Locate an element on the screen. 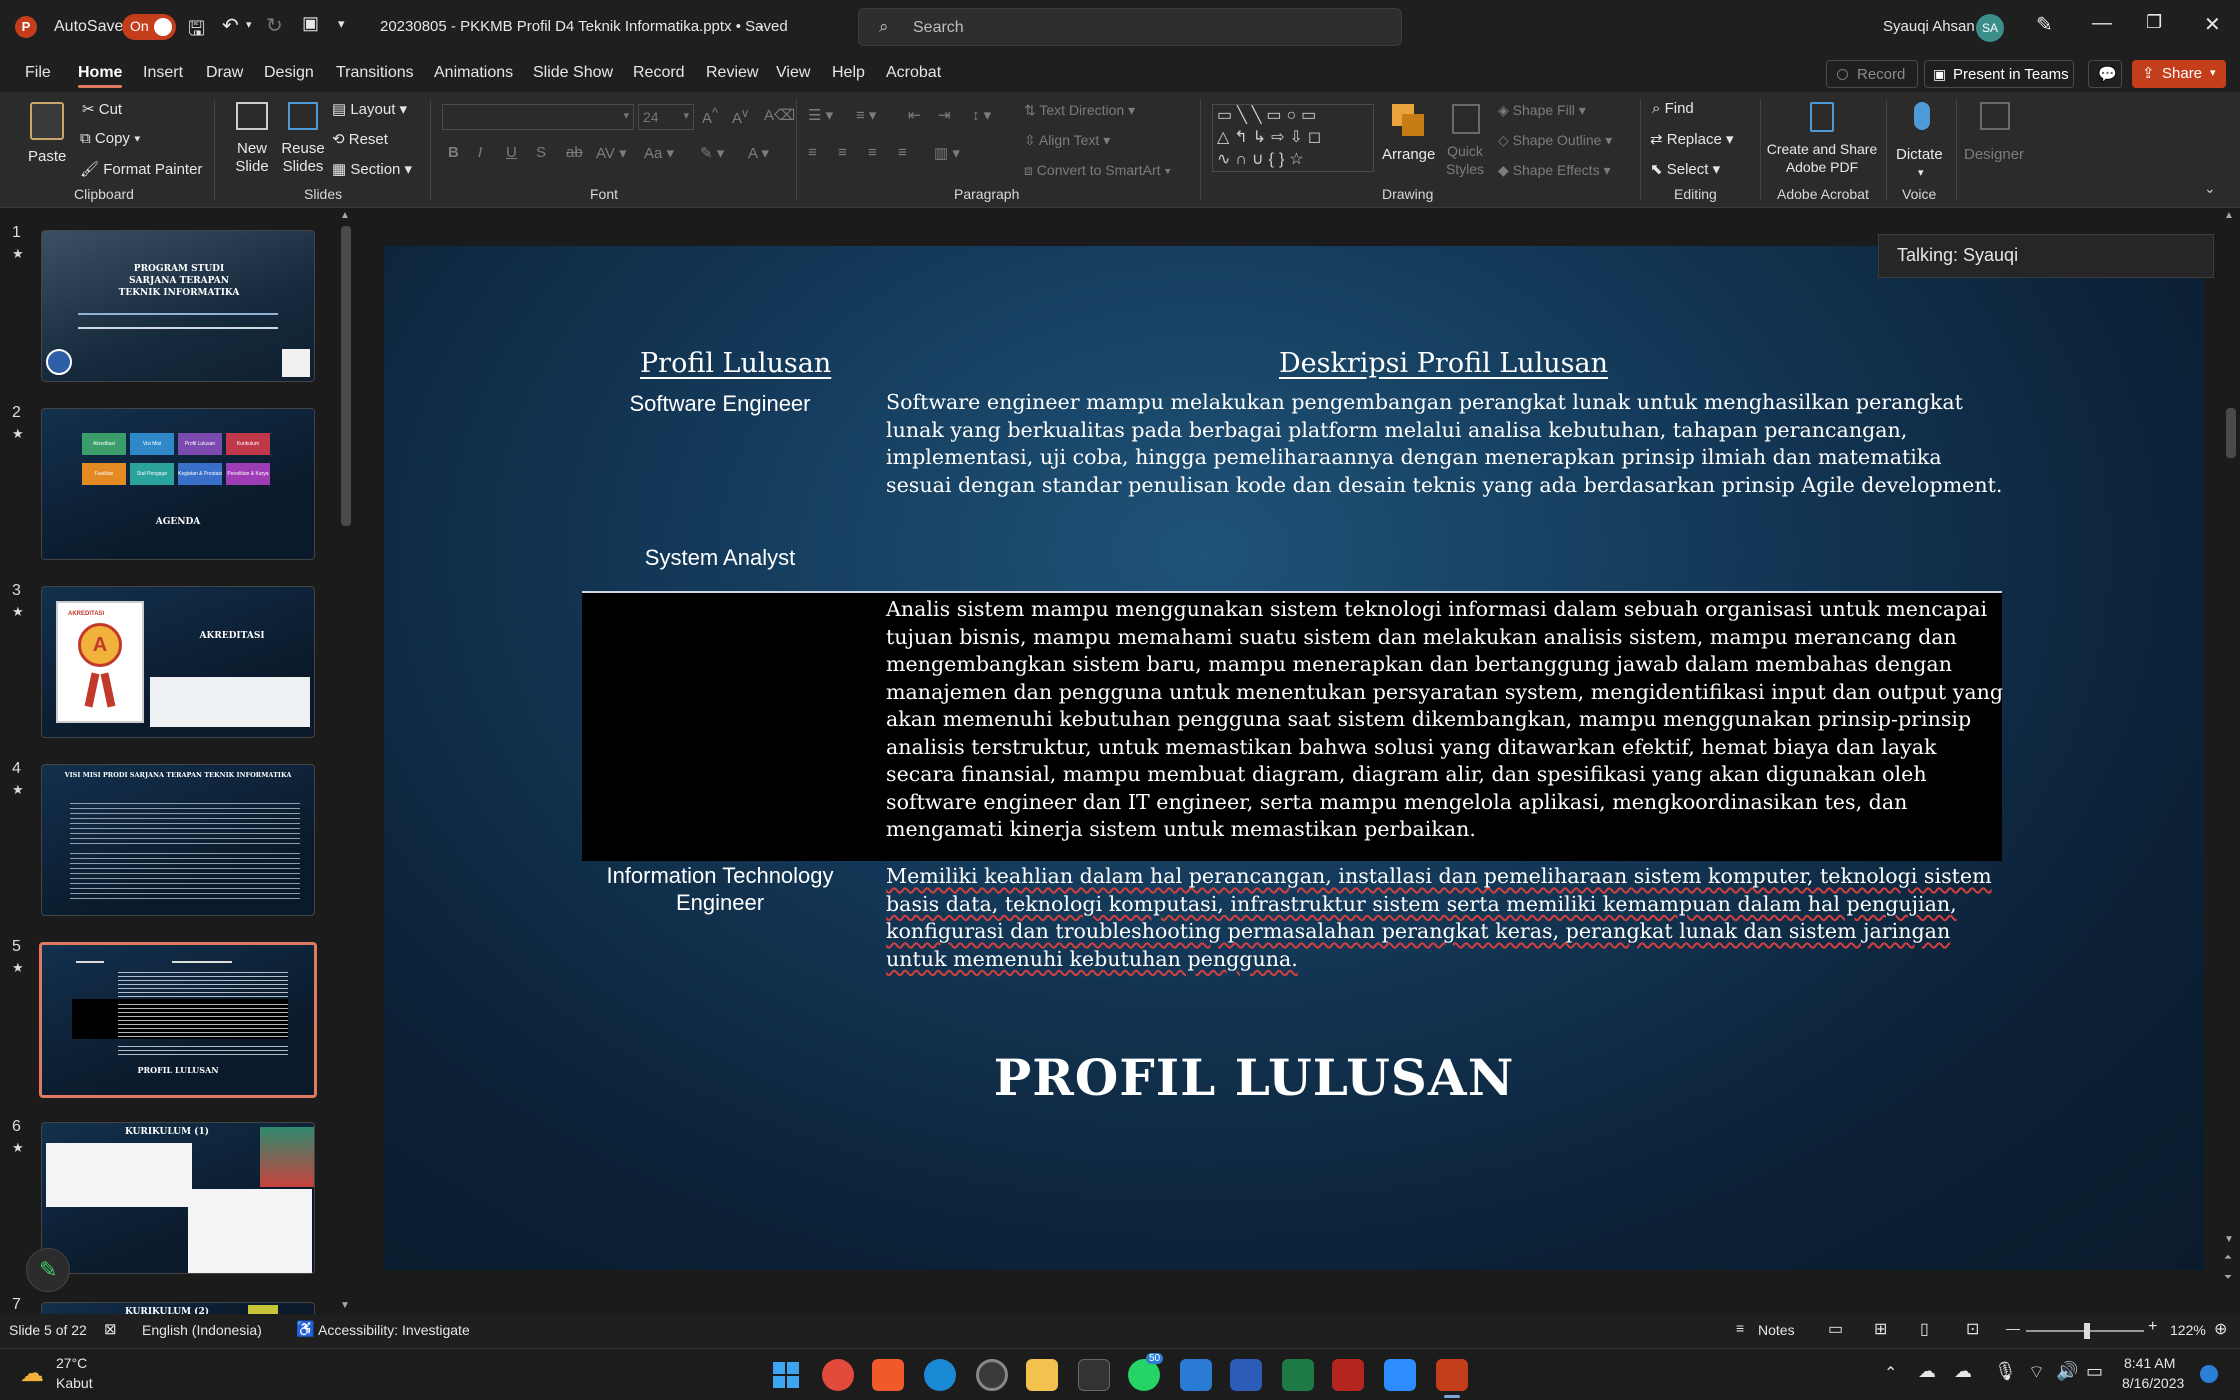 Image resolution: width=2240 pixels, height=1400 pixels. text-direction-button: ⇅ Text Direction ▾ is located at coordinates (1079, 110).